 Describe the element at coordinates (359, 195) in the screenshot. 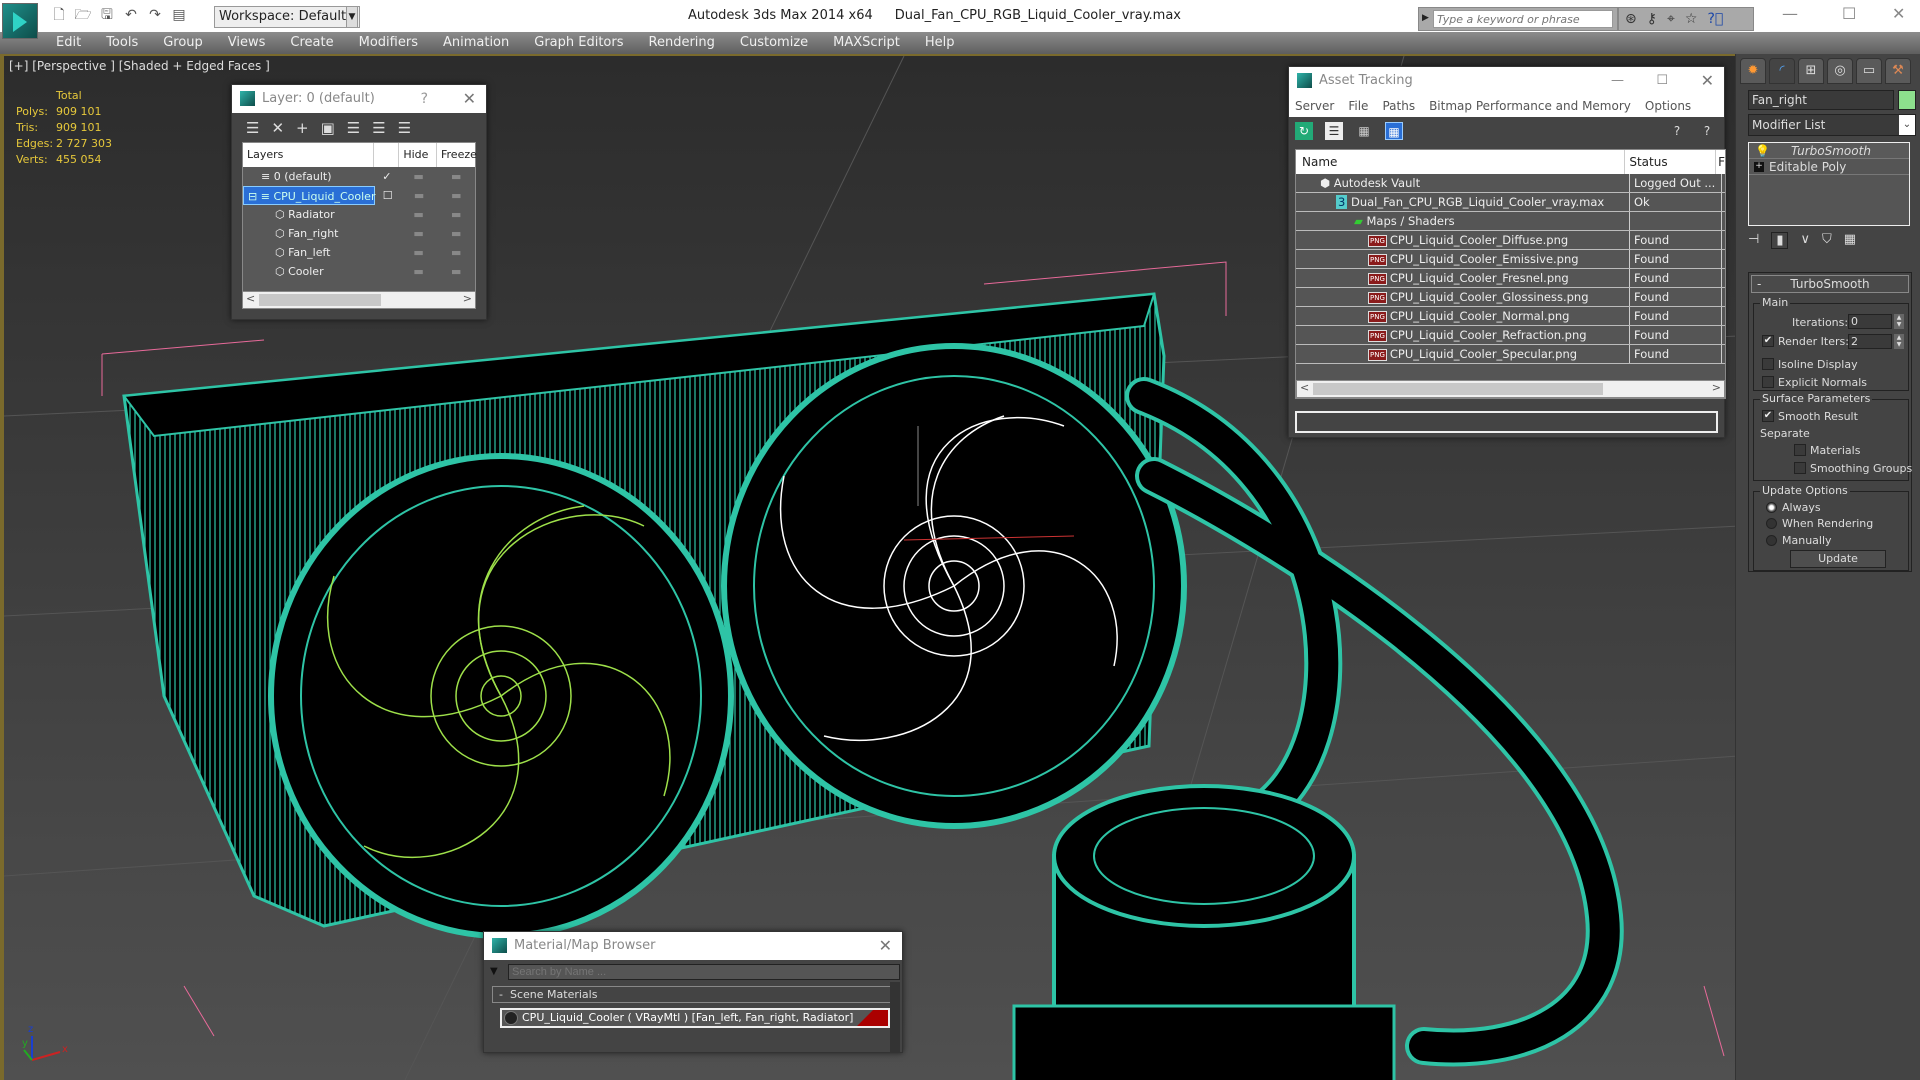

I see `layer-row-selected: ⊟ ≡ CPU_Liquid_Cooler ☐ ▬ ▬` at that location.